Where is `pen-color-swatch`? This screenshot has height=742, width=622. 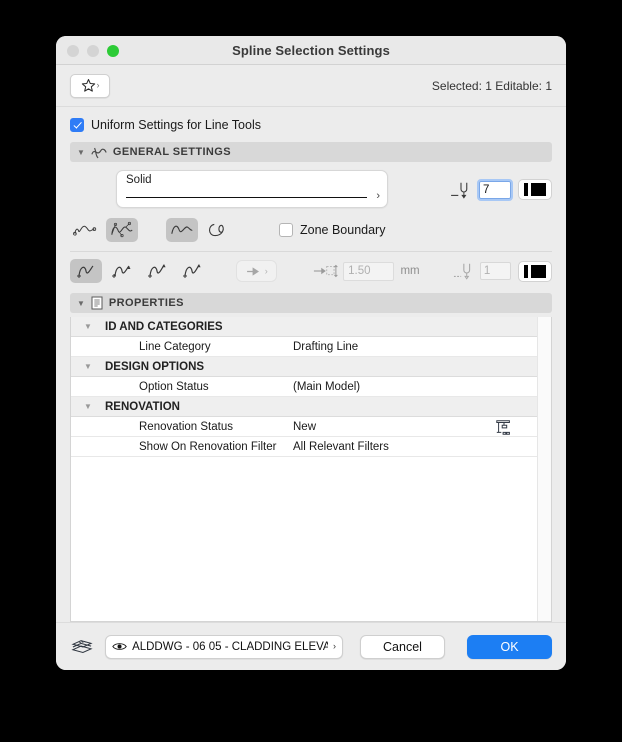
pen-color-swatch is located at coordinates (535, 189).